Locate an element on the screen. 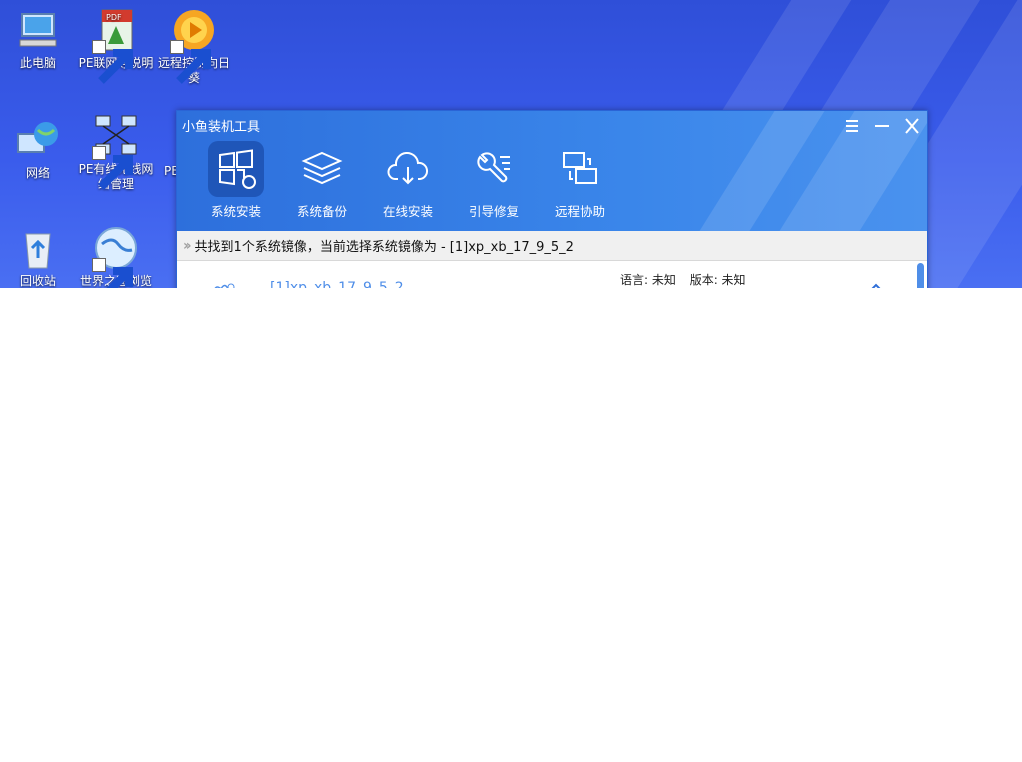  desktop-icon-browser: 世界之窗浏览 is located at coordinates (116, 256).